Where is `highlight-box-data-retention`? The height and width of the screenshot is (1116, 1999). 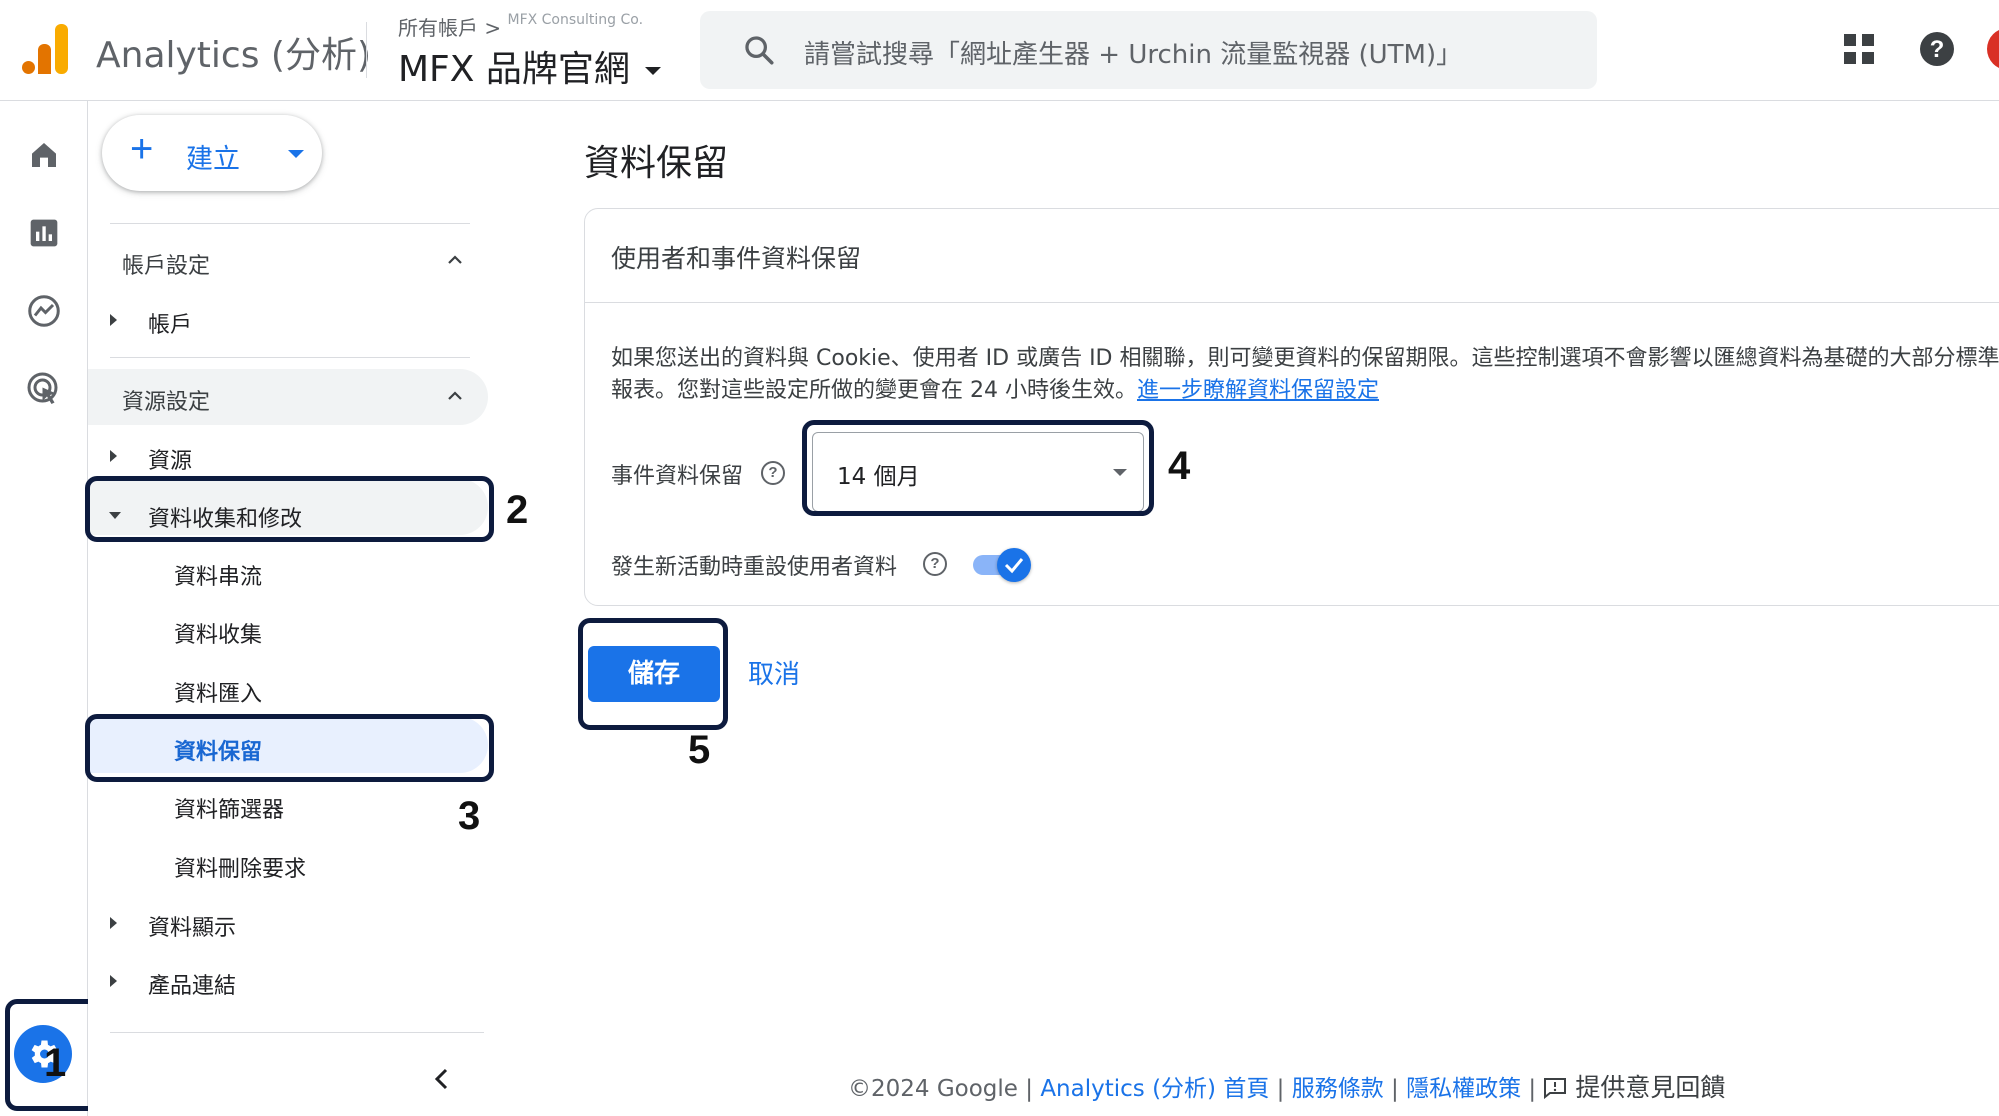 highlight-box-data-retention is located at coordinates (289, 748).